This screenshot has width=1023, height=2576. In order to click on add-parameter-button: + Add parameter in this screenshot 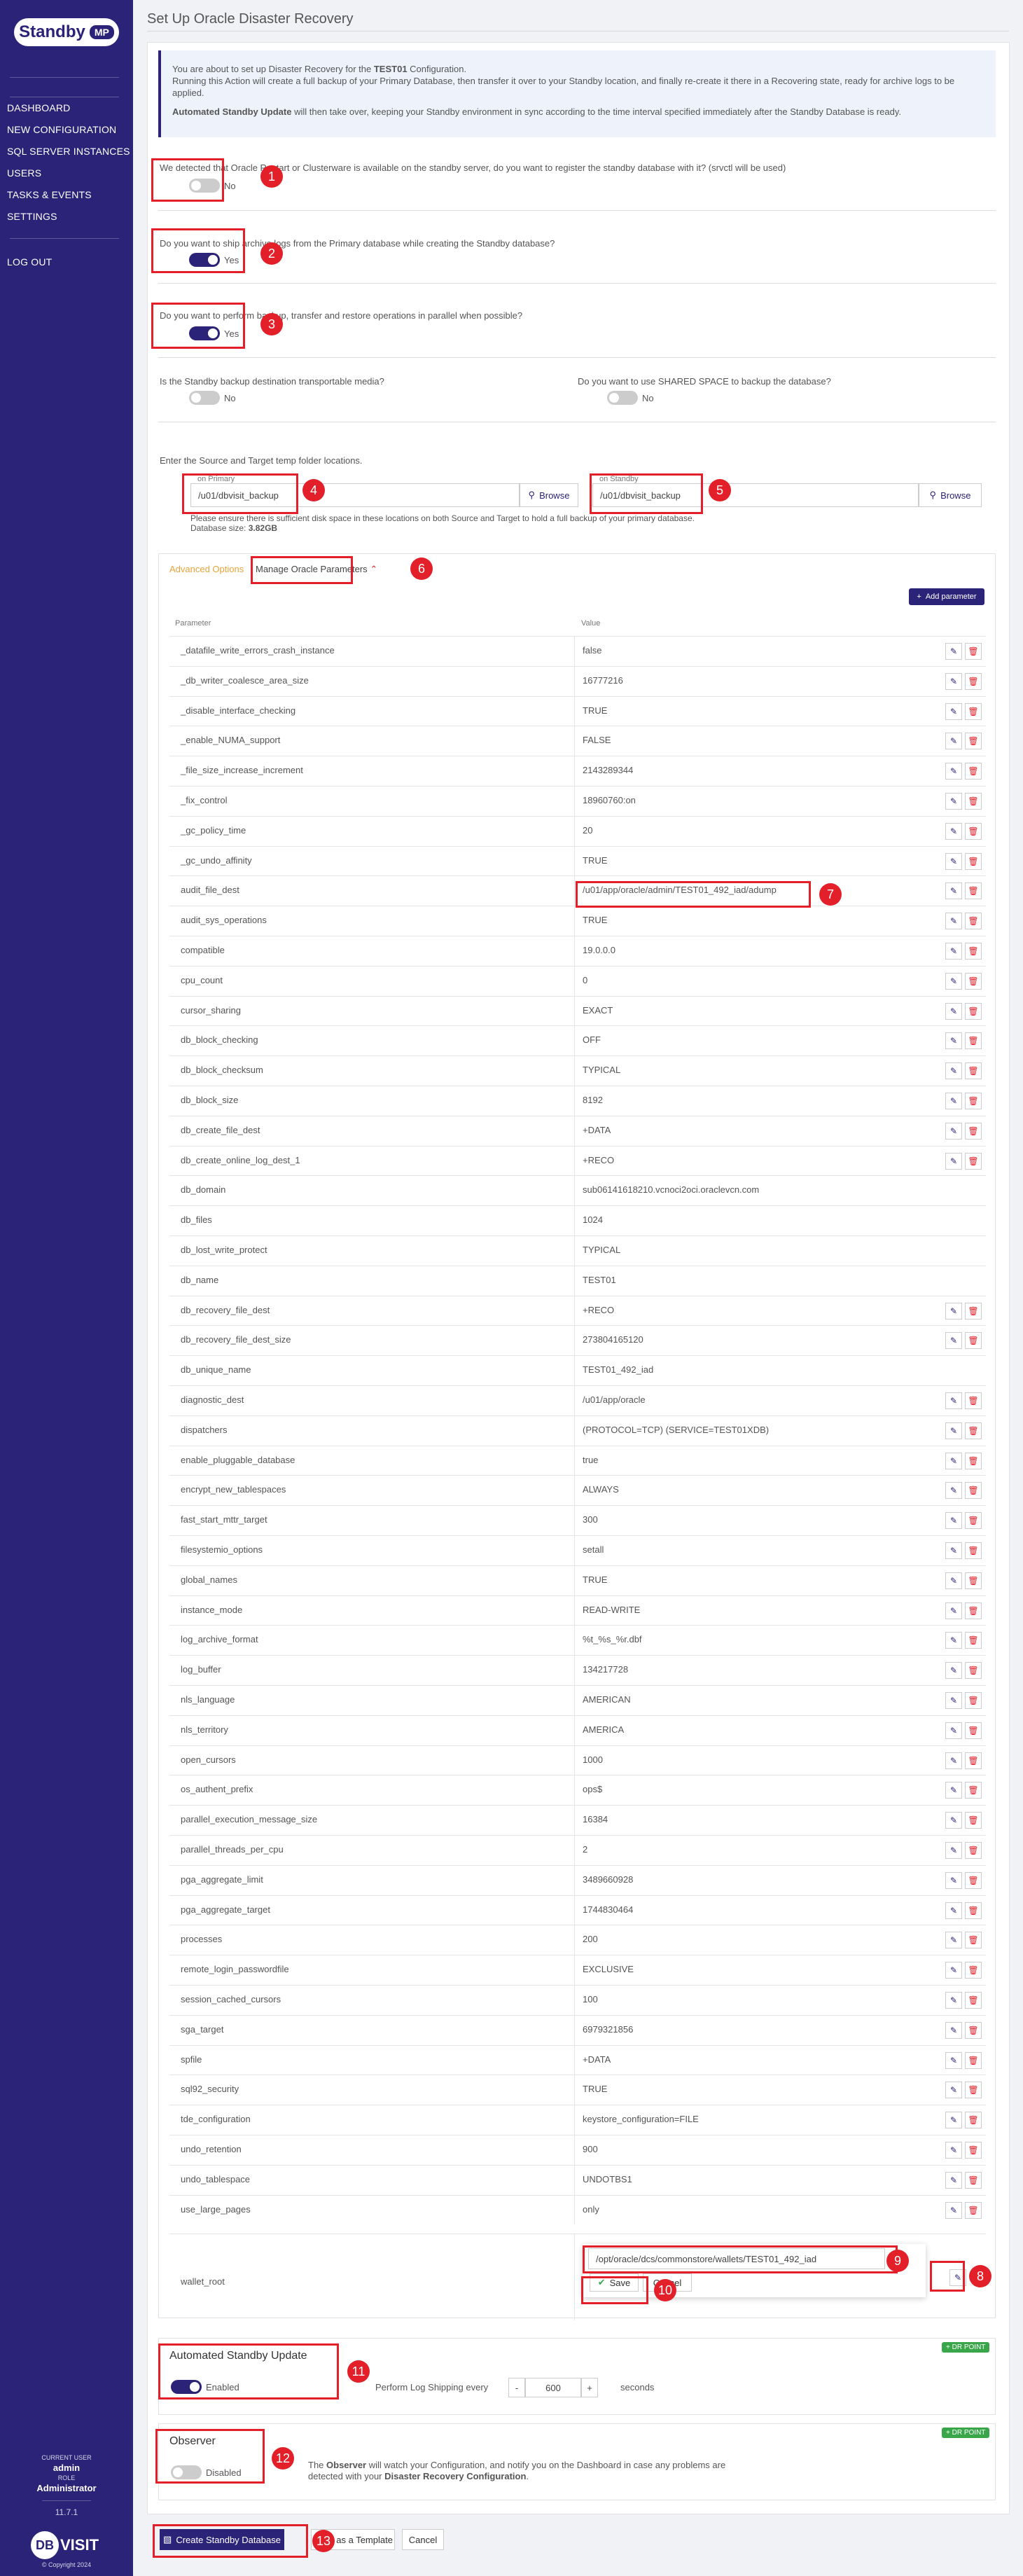, I will do `click(946, 596)`.